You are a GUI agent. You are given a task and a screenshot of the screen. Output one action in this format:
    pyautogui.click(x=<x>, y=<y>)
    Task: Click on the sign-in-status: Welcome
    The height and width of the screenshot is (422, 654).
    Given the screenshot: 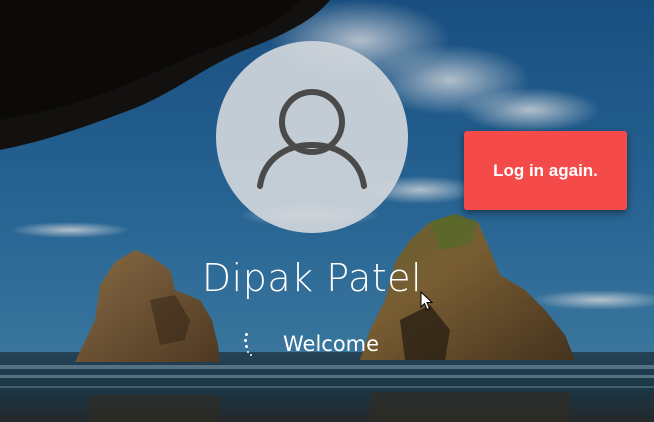 What is the action you would take?
    pyautogui.click(x=307, y=344)
    